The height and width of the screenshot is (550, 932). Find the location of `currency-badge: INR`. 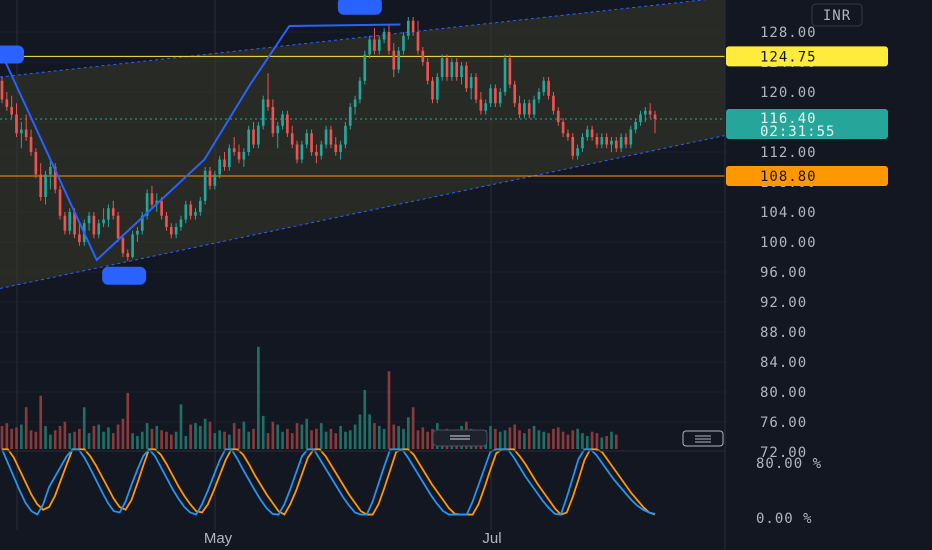

currency-badge: INR is located at coordinates (837, 15).